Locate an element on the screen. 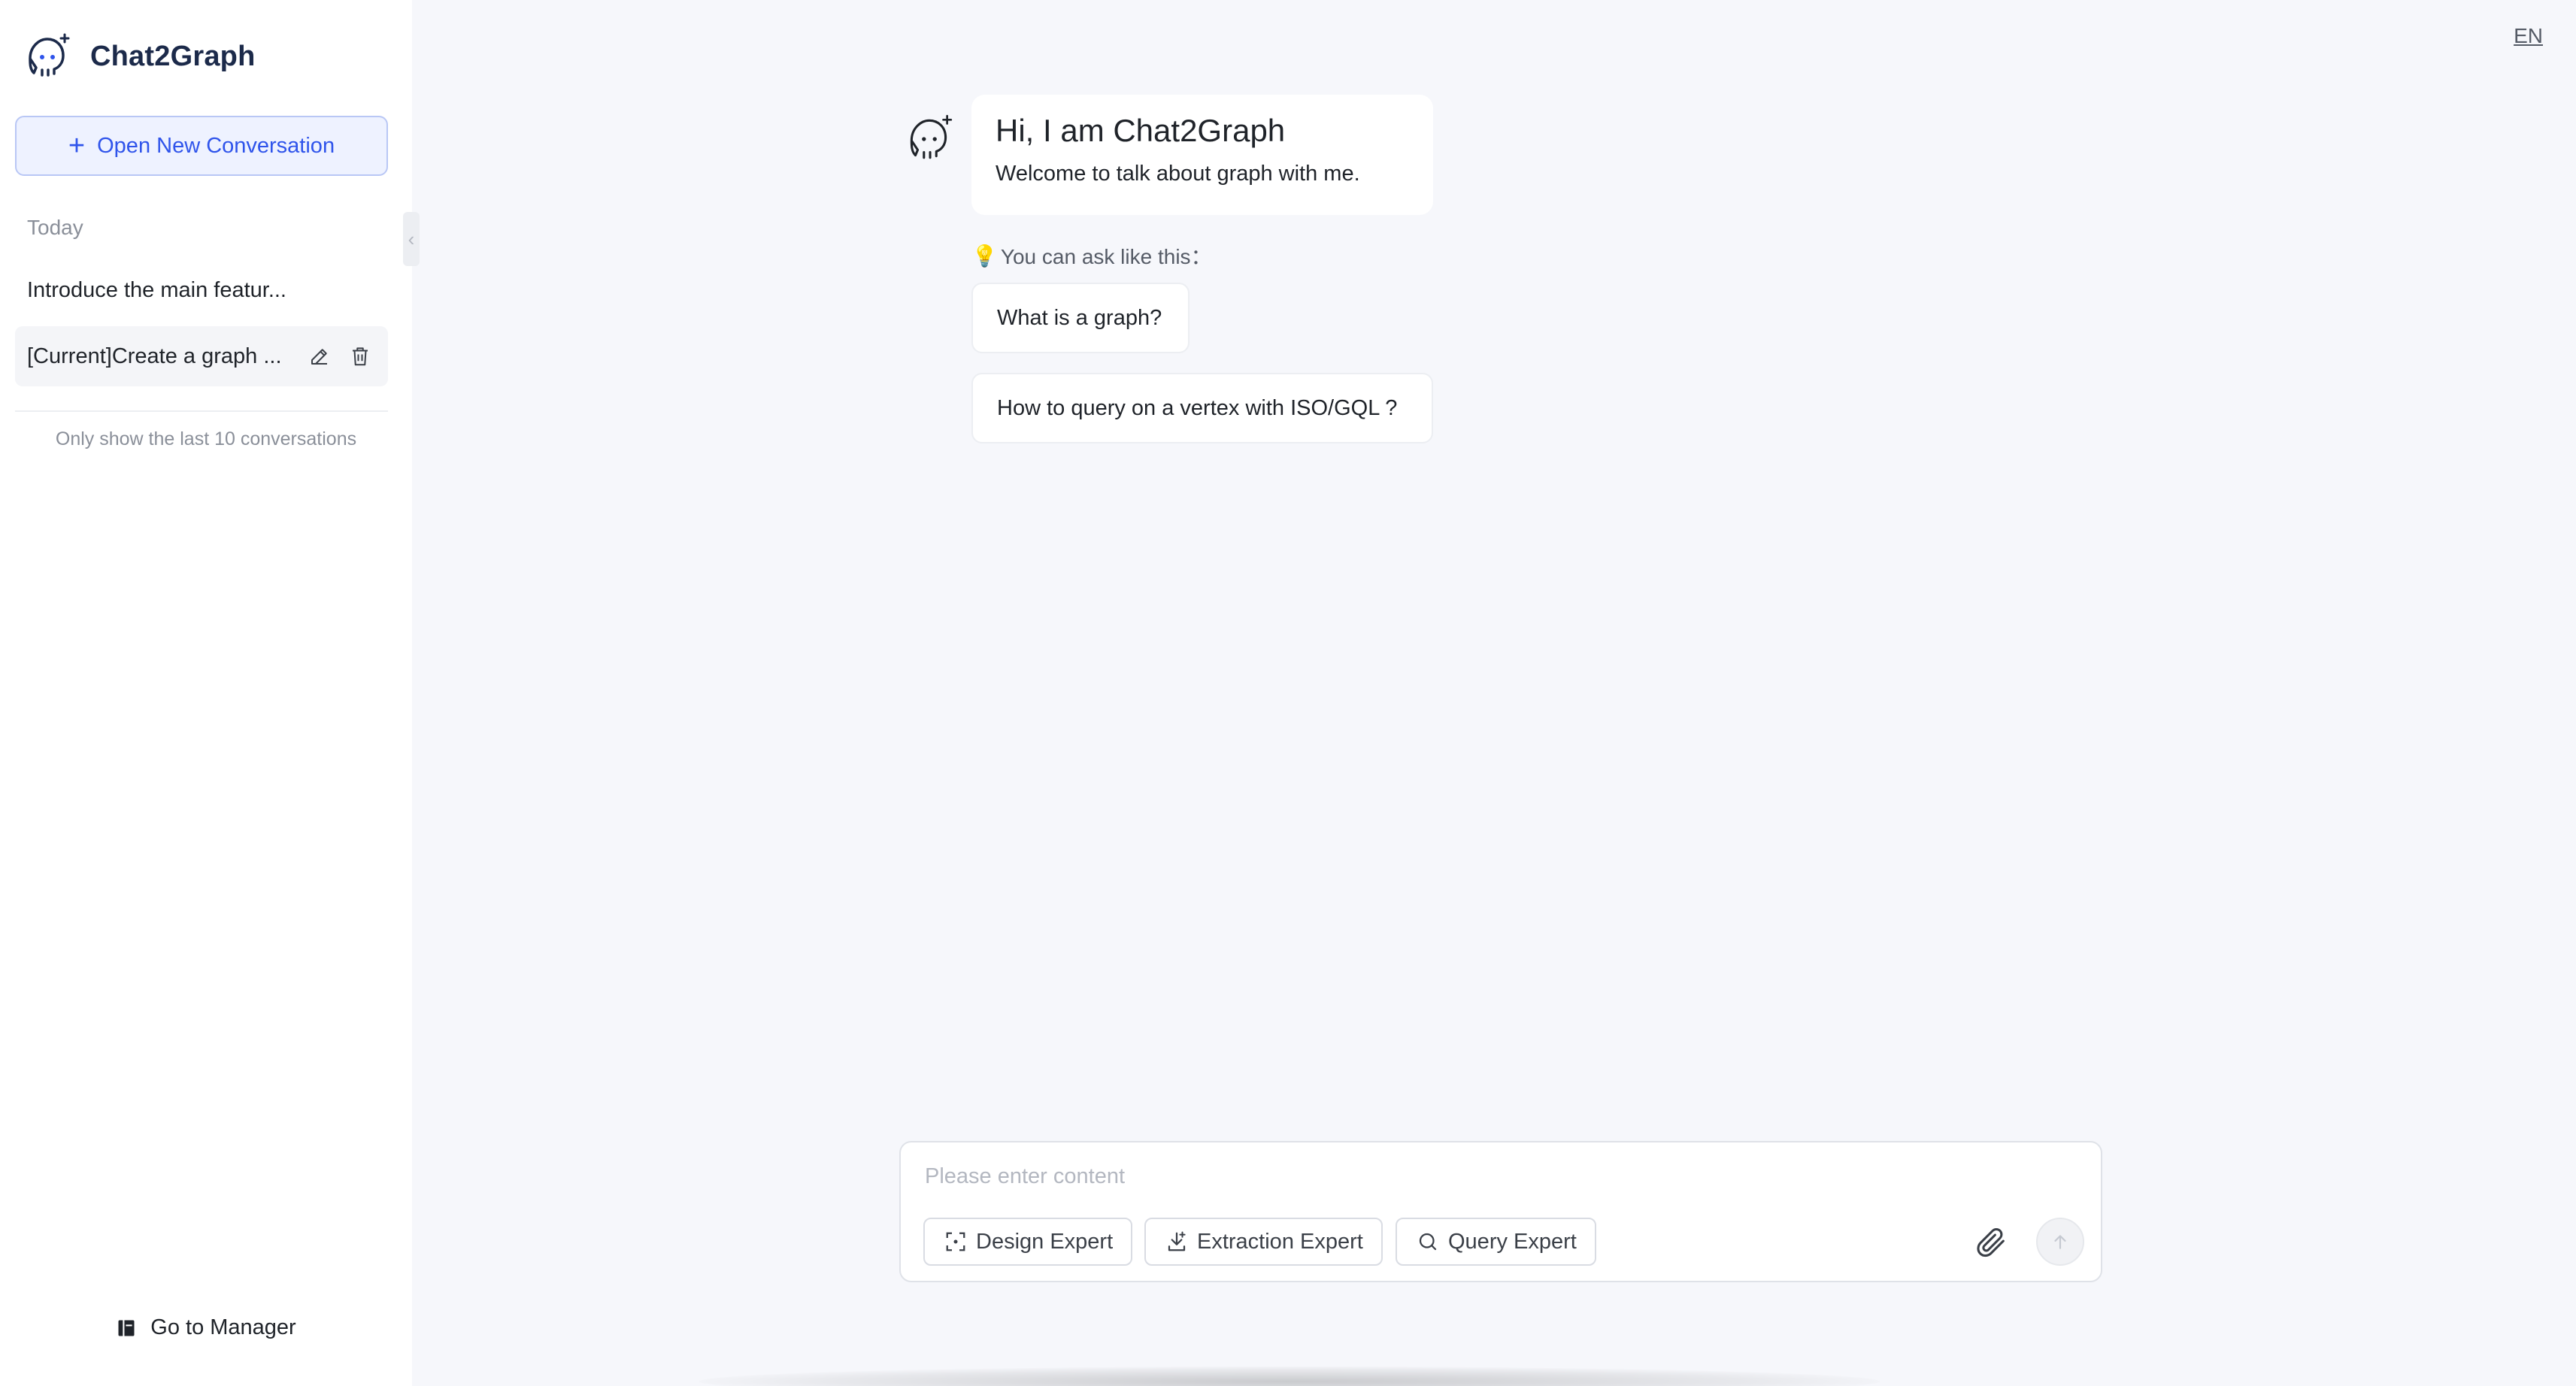 The width and height of the screenshot is (2576, 1386). chevron-left-icon: ‹ is located at coordinates (411, 238).